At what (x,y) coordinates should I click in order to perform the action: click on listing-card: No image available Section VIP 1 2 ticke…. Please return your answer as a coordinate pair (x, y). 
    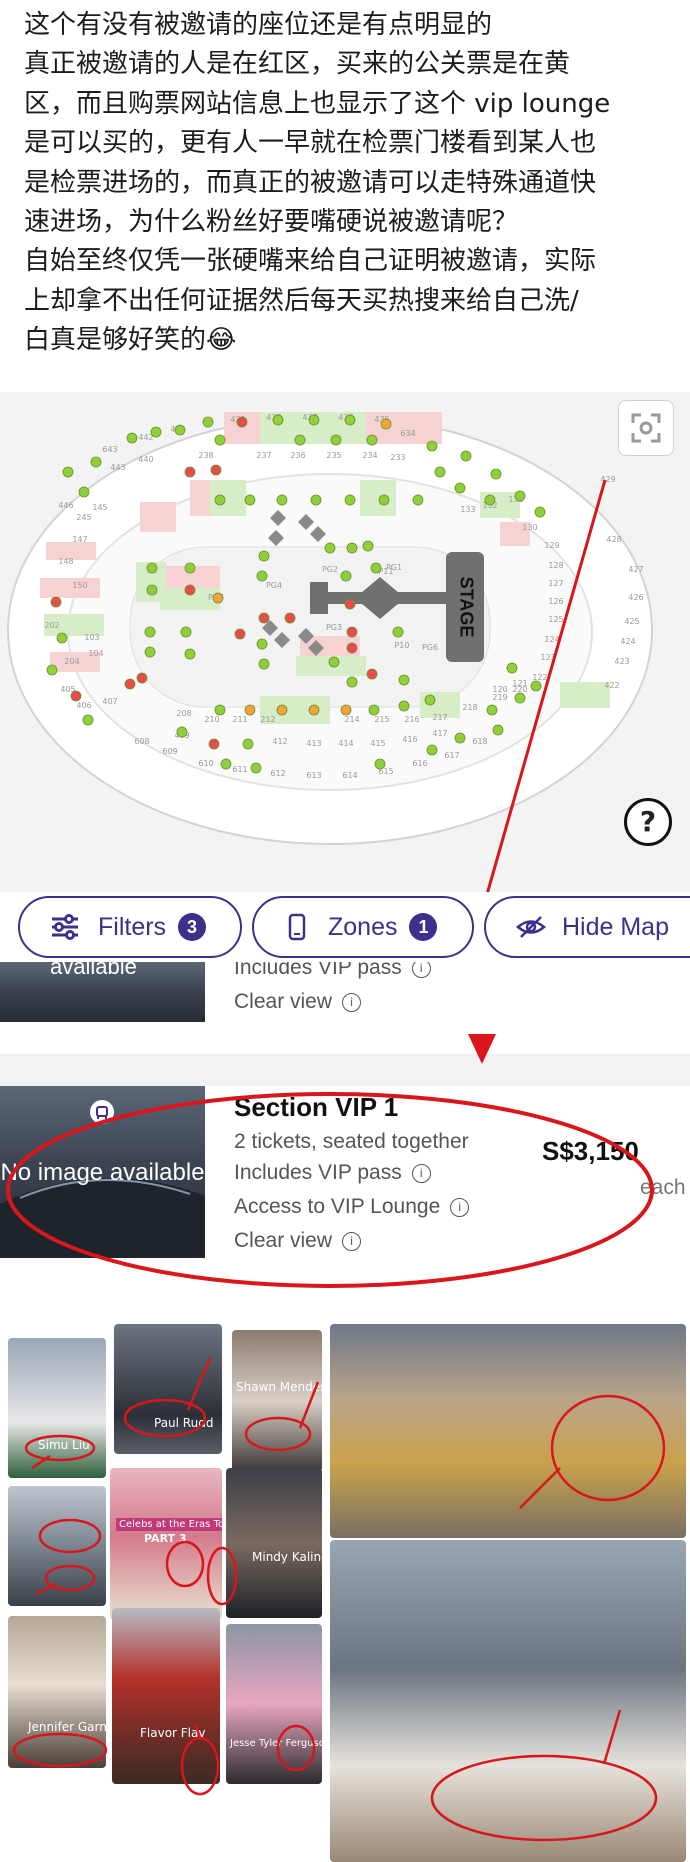
    Looking at the image, I should click on (345, 1193).